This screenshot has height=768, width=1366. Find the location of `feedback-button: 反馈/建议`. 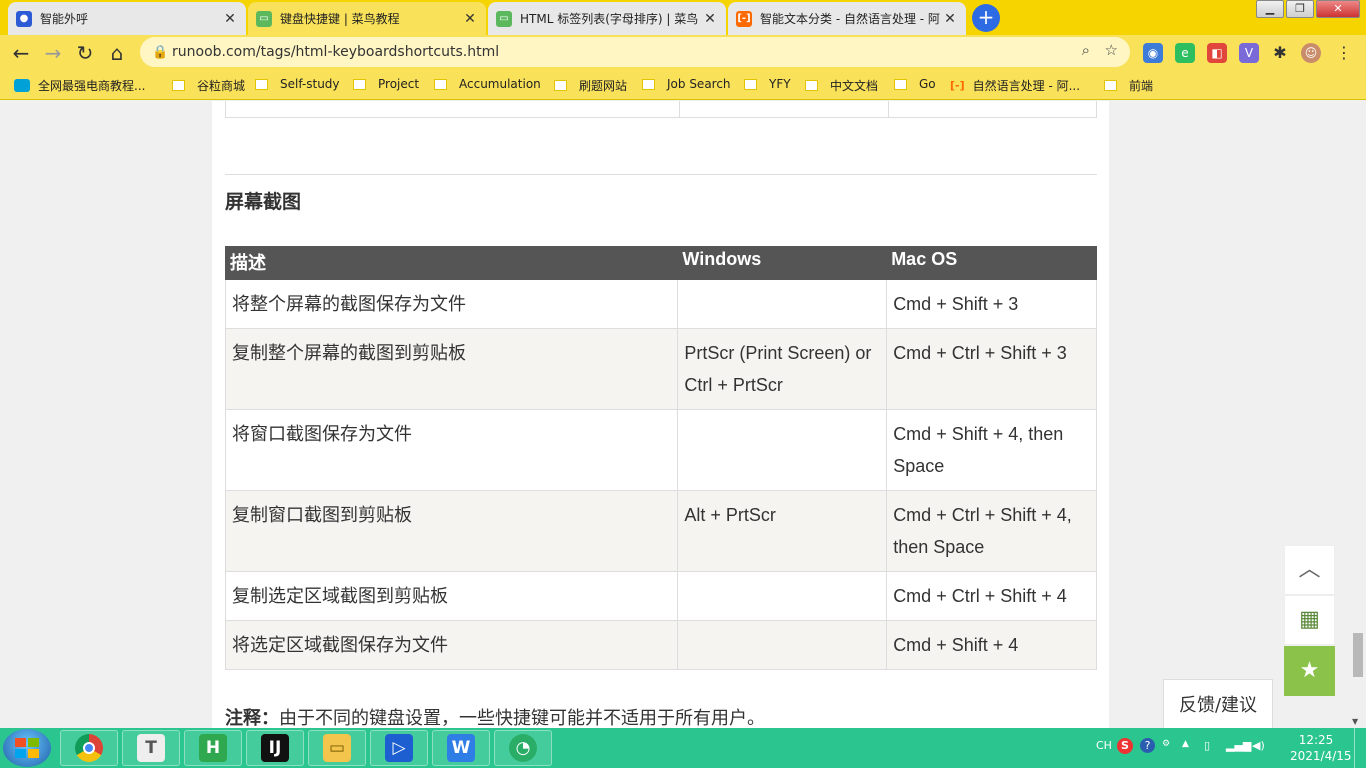

feedback-button: 反馈/建议 is located at coordinates (1218, 703).